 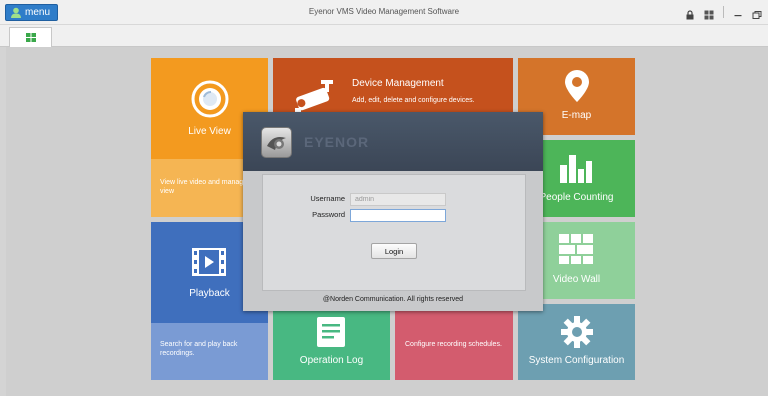 I want to click on tile-label-device-management: Device Management, so click(x=398, y=83).